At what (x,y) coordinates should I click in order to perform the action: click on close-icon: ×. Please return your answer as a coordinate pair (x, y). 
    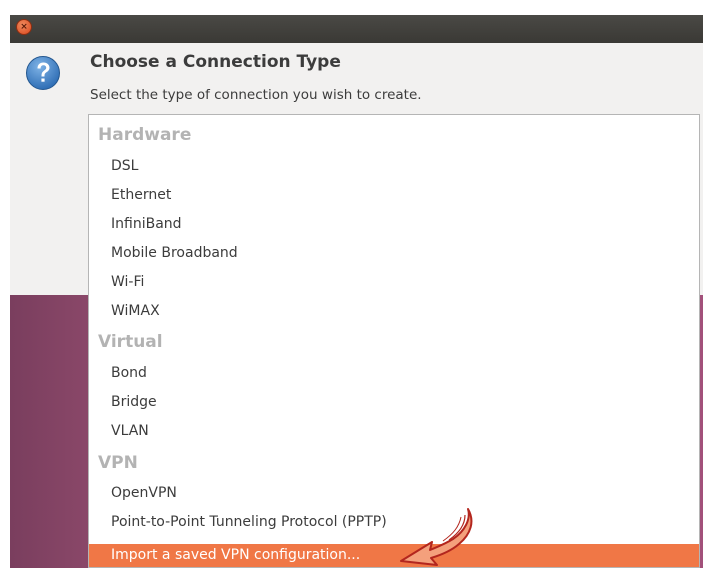
    Looking at the image, I should click on (24, 27).